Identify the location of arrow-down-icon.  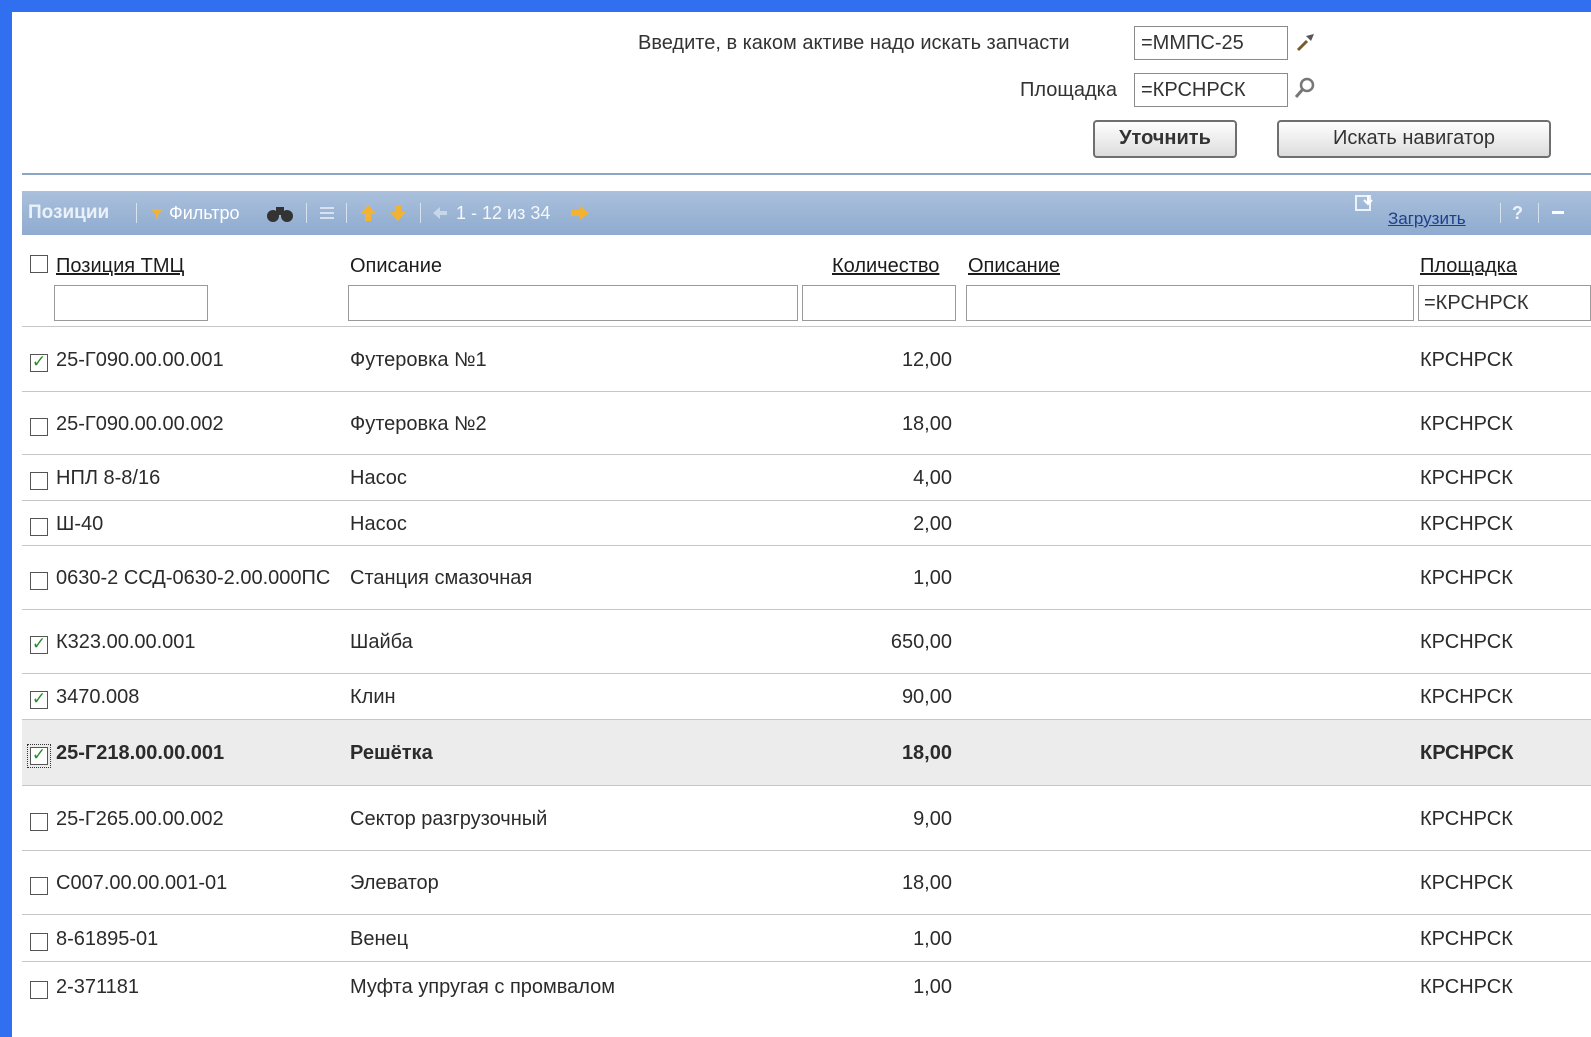
(398, 213).